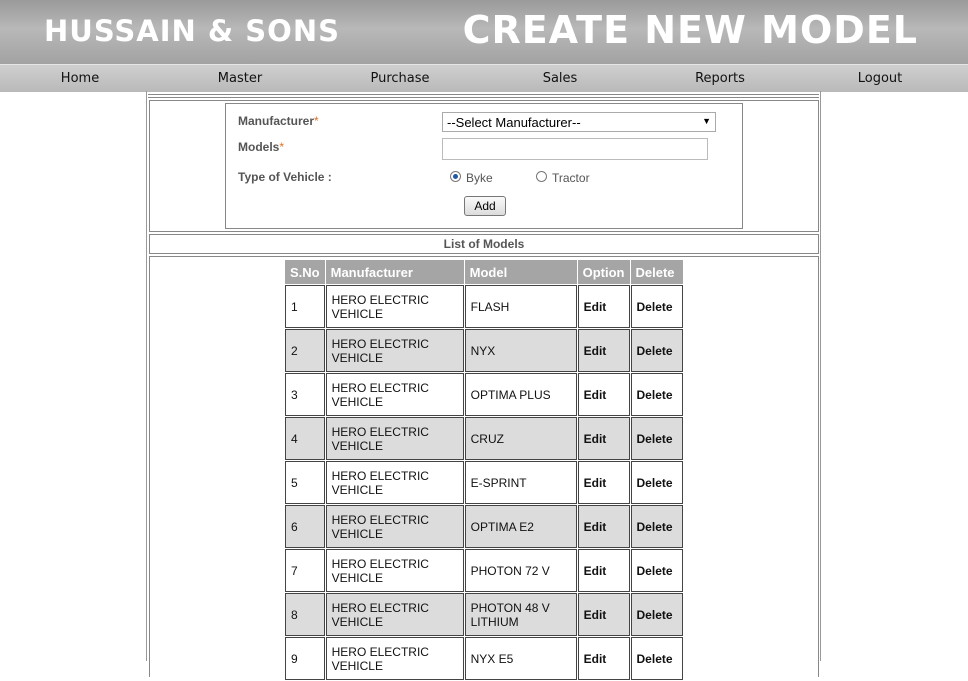 The width and height of the screenshot is (968, 681). What do you see at coordinates (541, 176) in the screenshot?
I see `radio-tractor` at bounding box center [541, 176].